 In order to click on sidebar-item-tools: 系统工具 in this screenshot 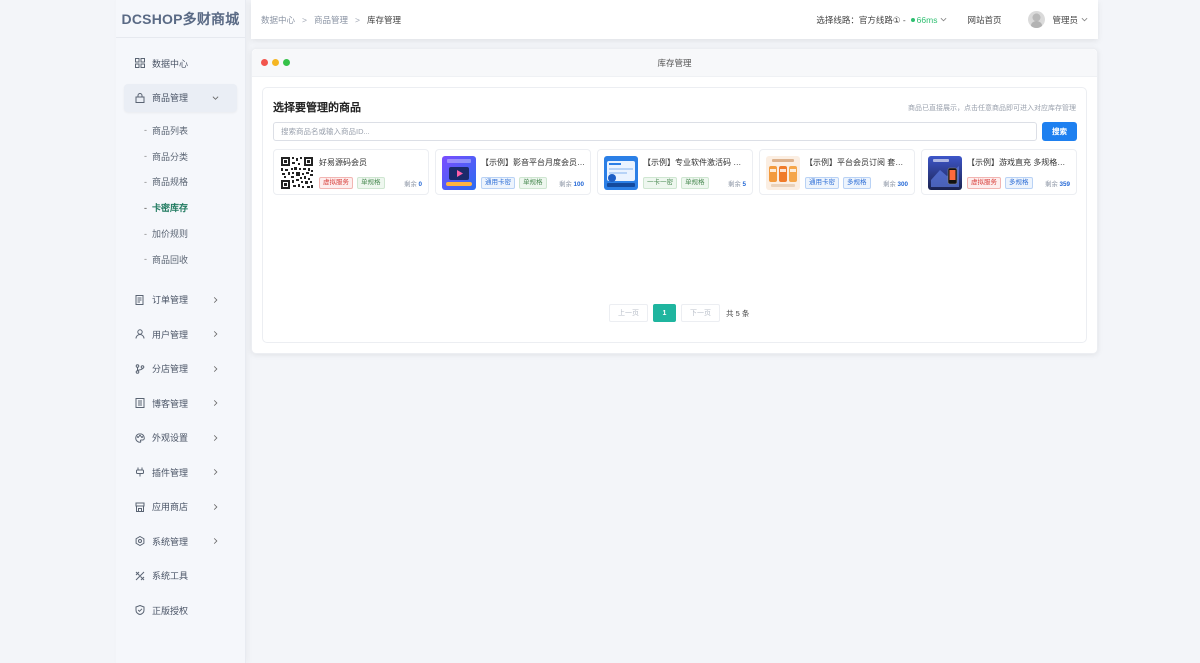, I will do `click(180, 575)`.